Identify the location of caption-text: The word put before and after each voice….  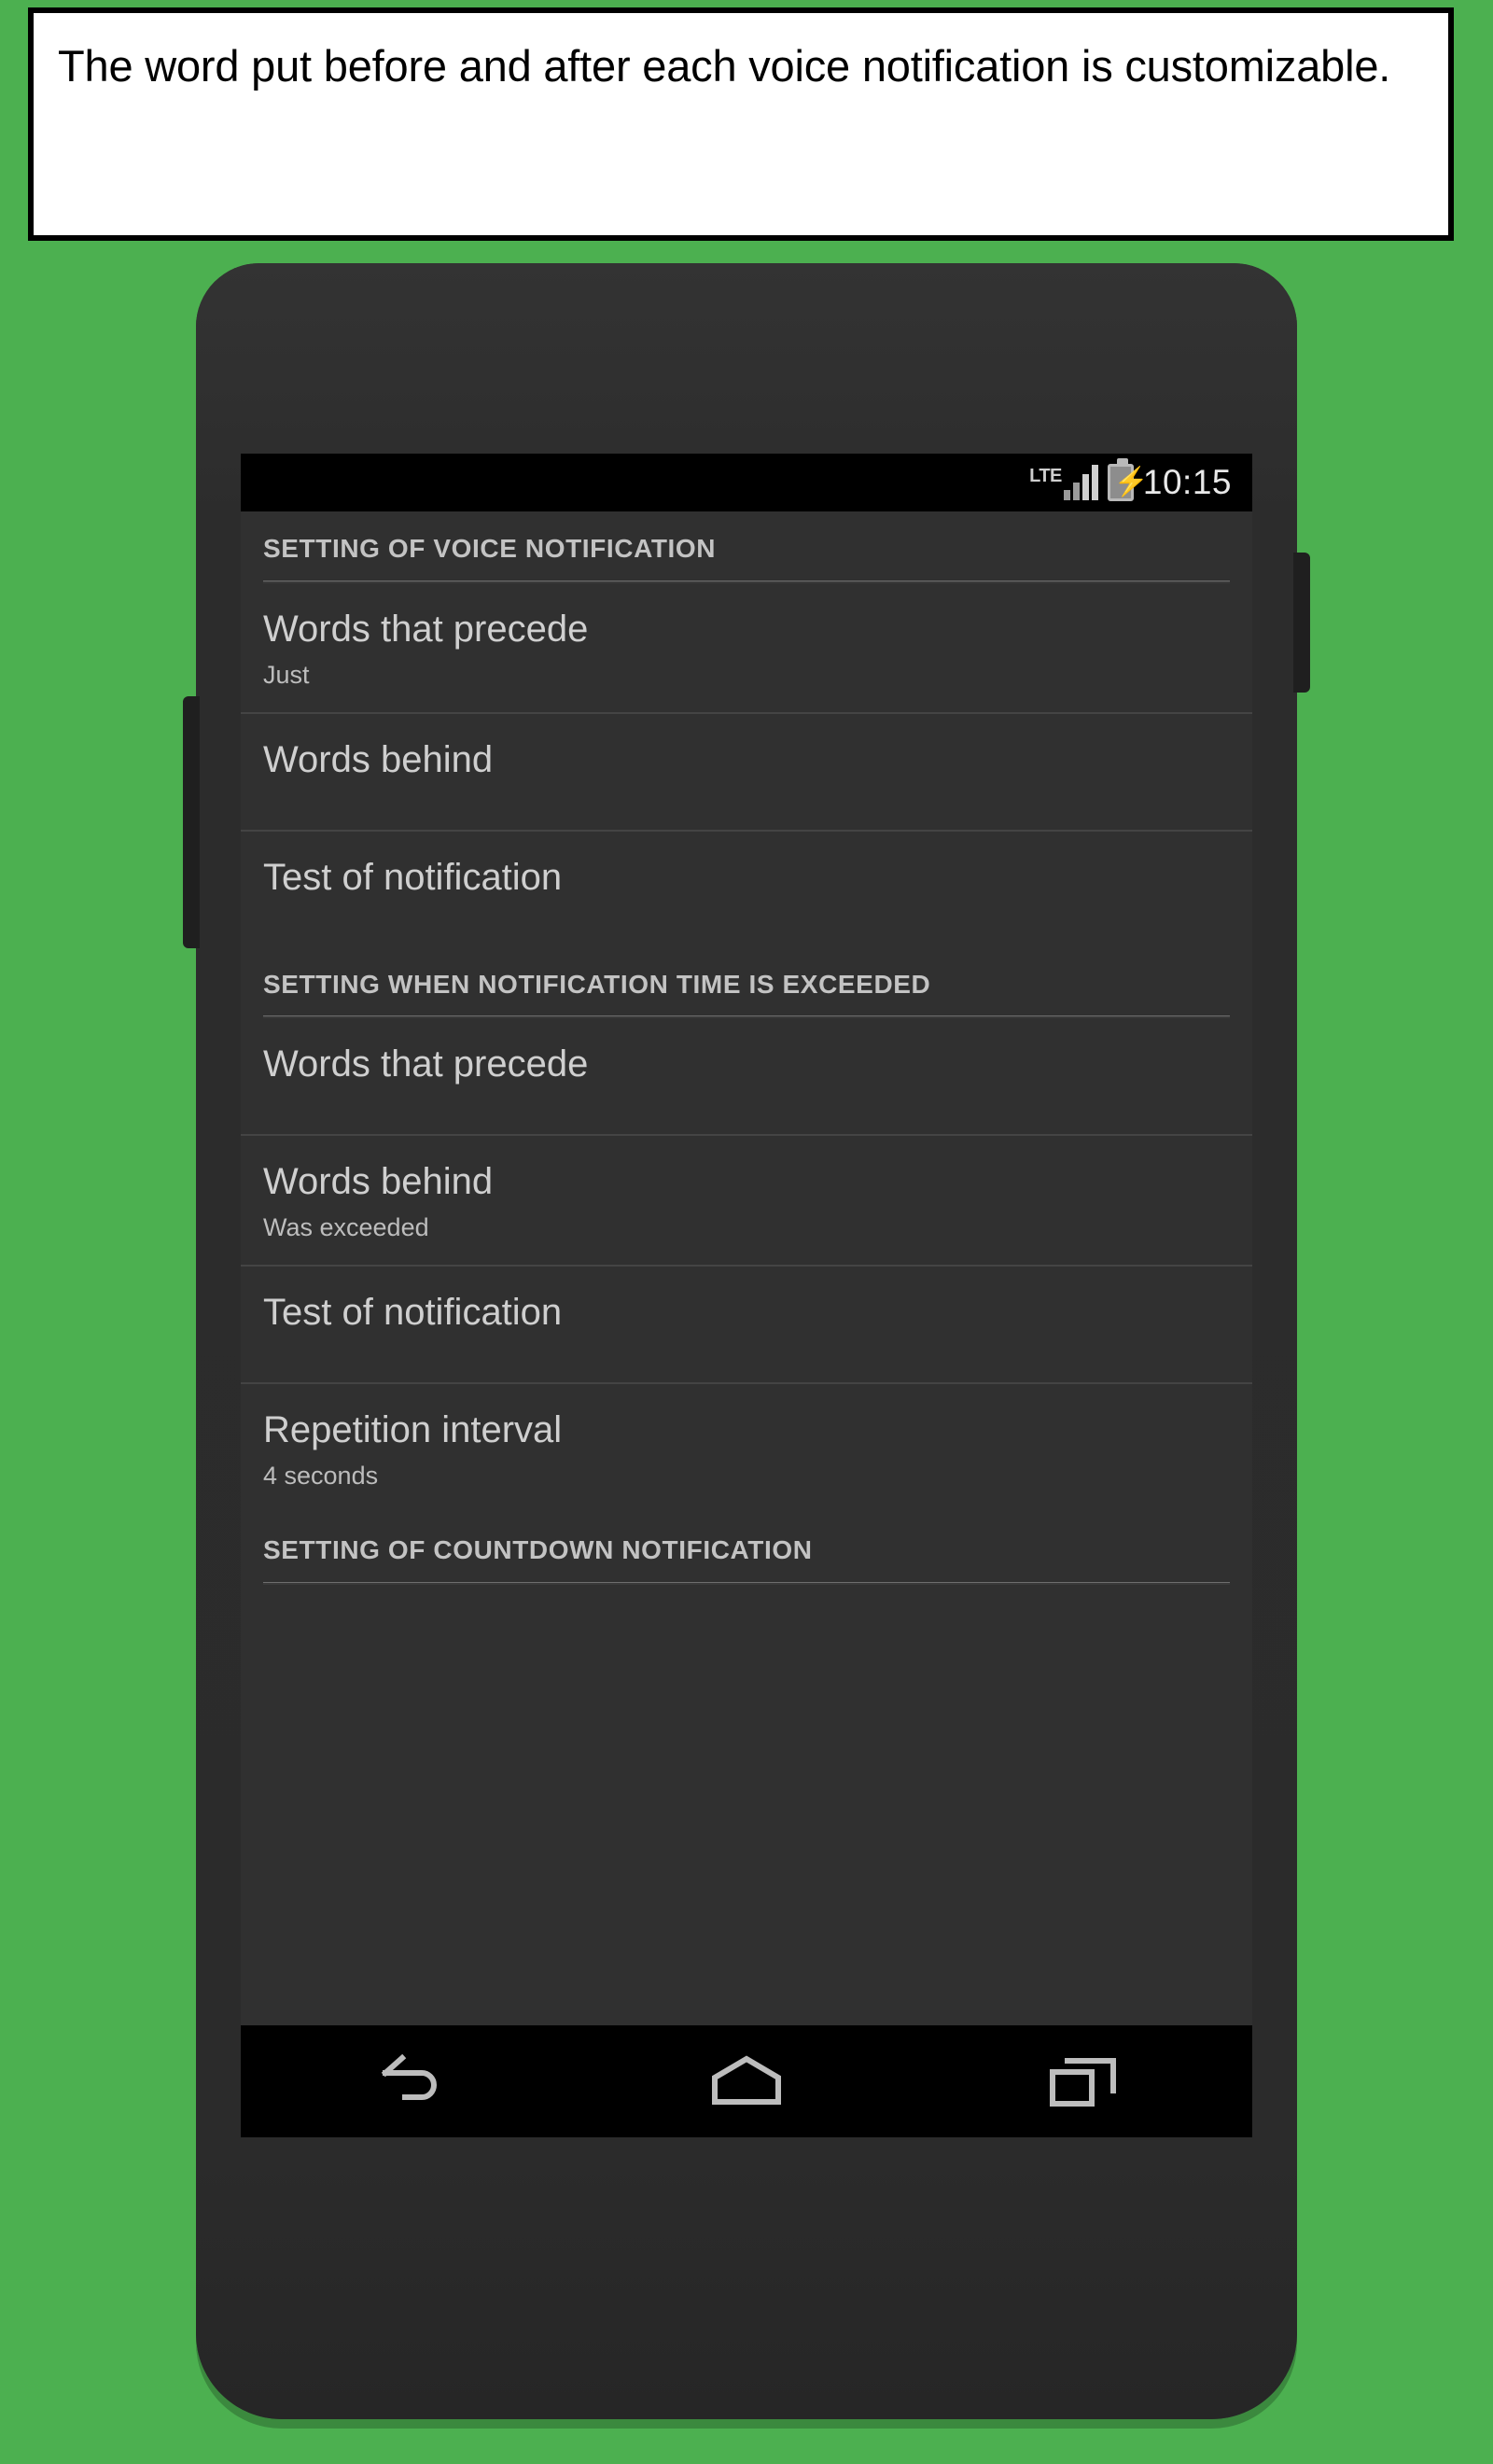
(724, 66).